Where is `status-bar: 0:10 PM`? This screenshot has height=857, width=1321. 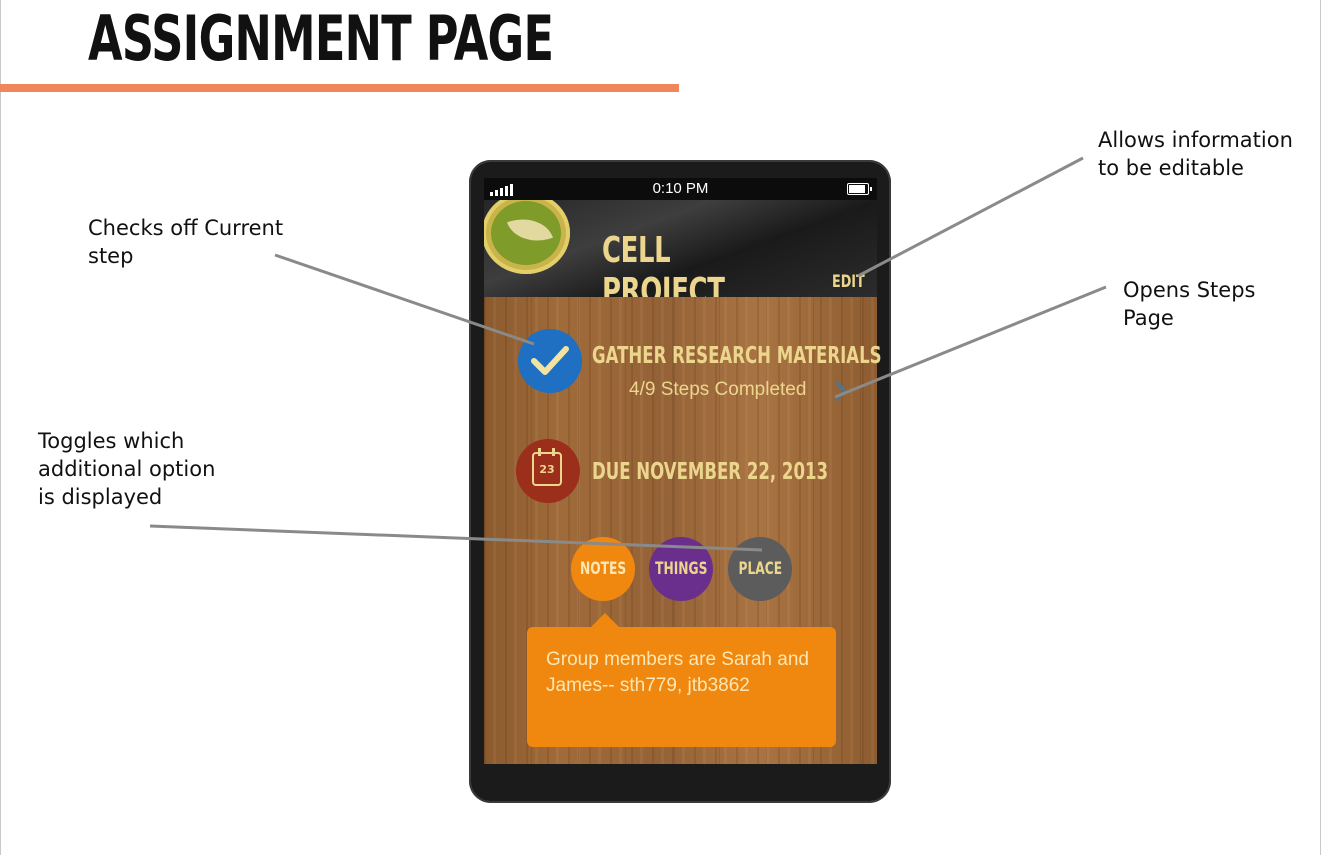 status-bar: 0:10 PM is located at coordinates (680, 189).